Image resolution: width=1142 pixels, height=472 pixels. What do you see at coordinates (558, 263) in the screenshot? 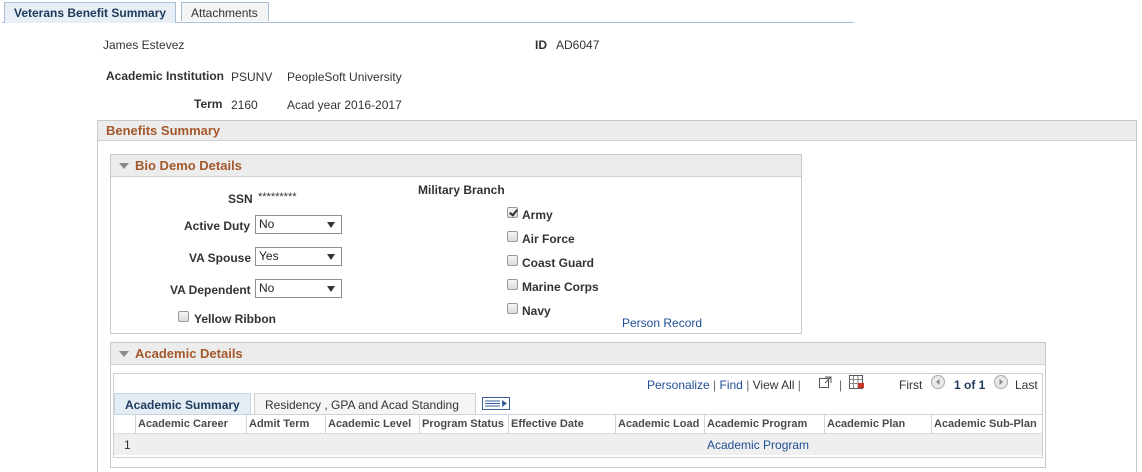
I see `coast-guard-label: Coast Guard` at bounding box center [558, 263].